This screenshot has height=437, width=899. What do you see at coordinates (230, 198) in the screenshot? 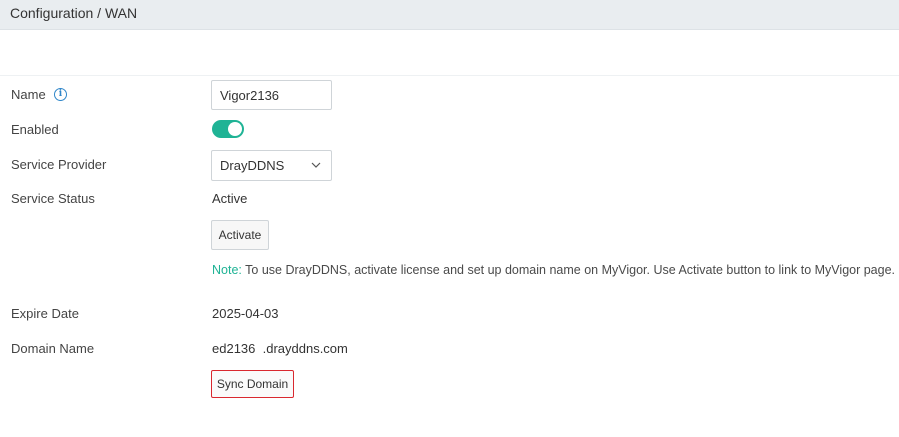
I see `service-status-value: Active` at bounding box center [230, 198].